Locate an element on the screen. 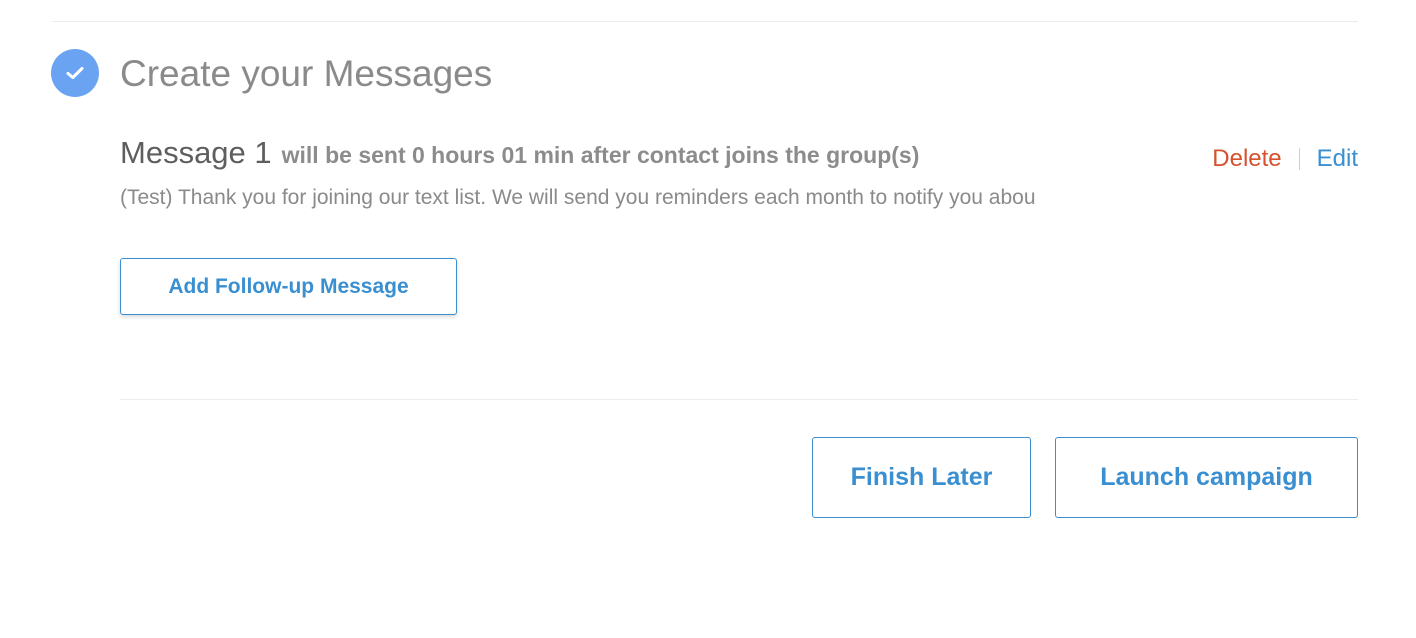  check-icon is located at coordinates (75, 73).